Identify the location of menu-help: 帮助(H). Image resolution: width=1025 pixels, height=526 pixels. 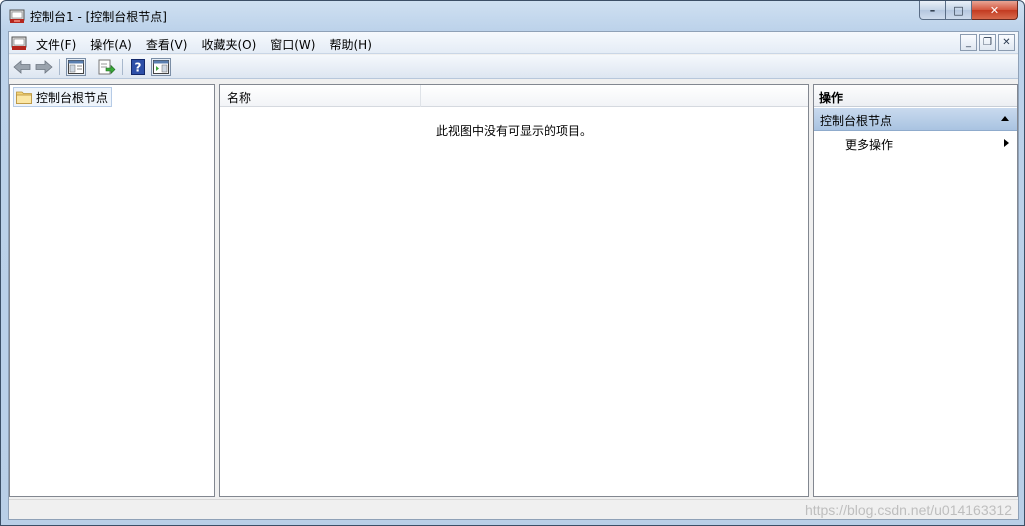
(350, 43).